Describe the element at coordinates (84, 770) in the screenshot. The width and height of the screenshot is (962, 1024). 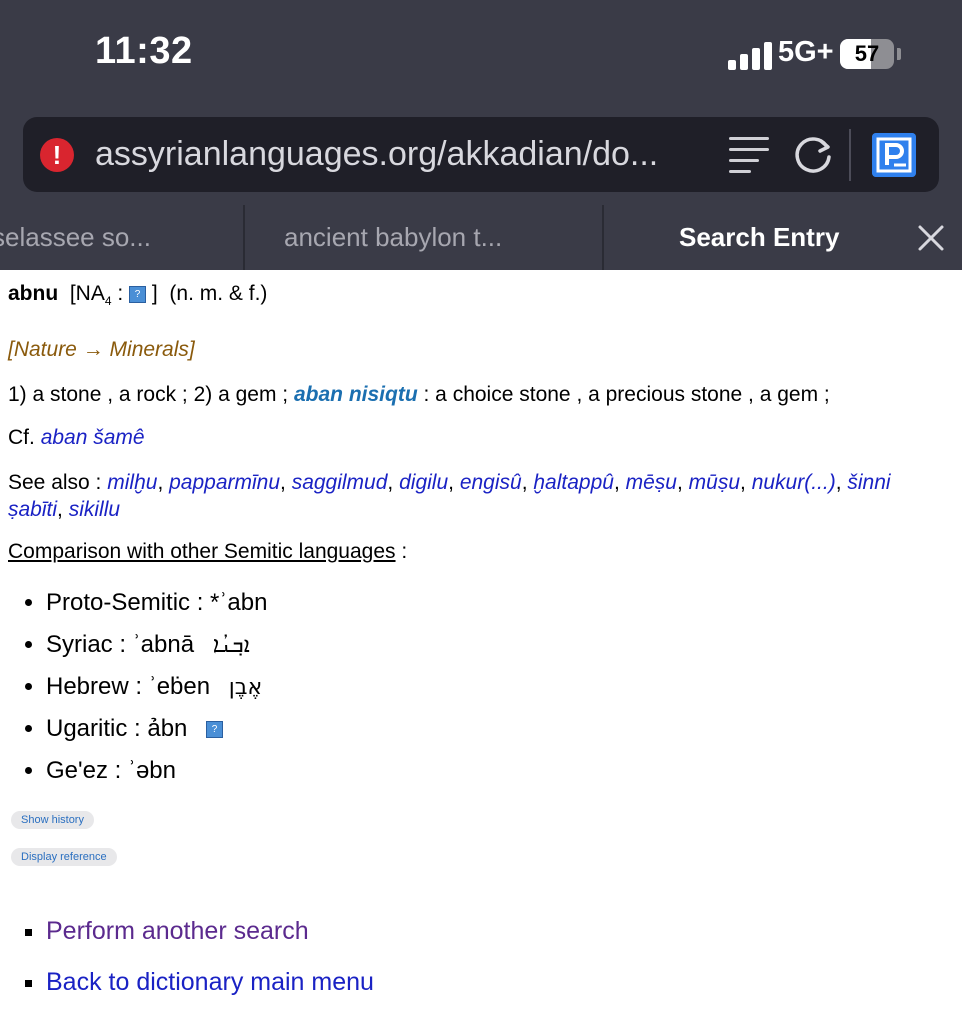
I see `language-name: Ge'ez :` at that location.